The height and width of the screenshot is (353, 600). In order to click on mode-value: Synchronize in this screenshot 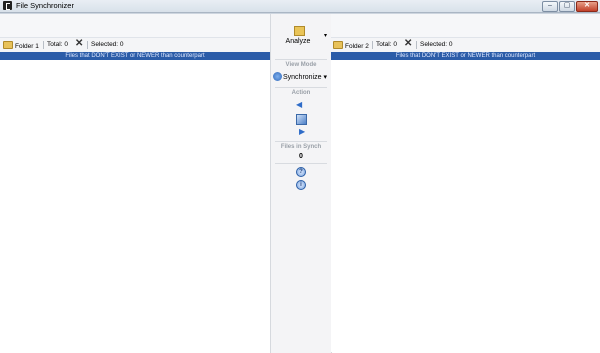, I will do `click(302, 77)`.